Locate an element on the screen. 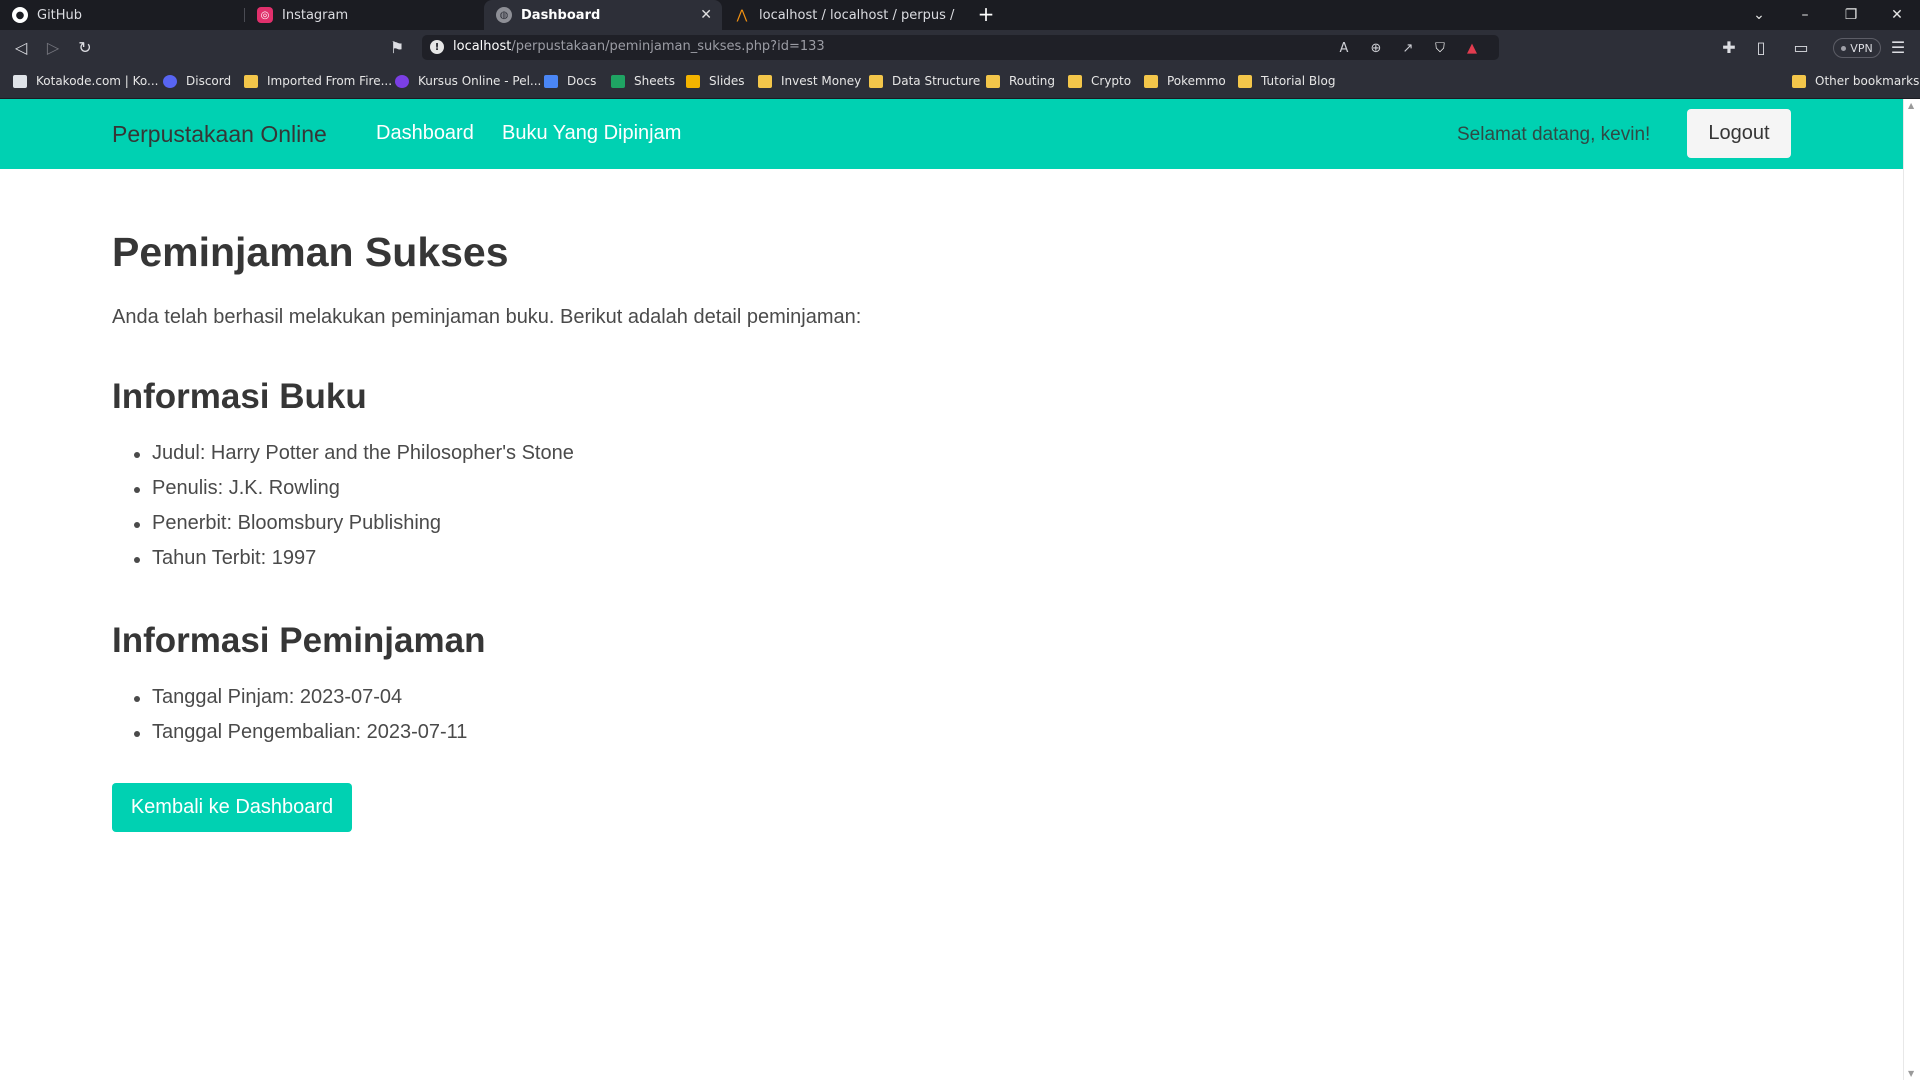 The width and height of the screenshot is (1920, 1080). instagram-icon: ◎ is located at coordinates (265, 15).